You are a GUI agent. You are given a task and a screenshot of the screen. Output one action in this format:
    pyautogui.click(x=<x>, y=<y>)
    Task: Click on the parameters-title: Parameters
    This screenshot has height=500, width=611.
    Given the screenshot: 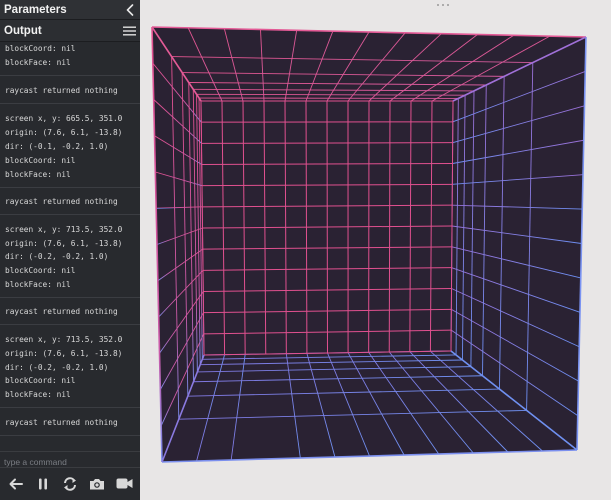 What is the action you would take?
    pyautogui.click(x=35, y=9)
    